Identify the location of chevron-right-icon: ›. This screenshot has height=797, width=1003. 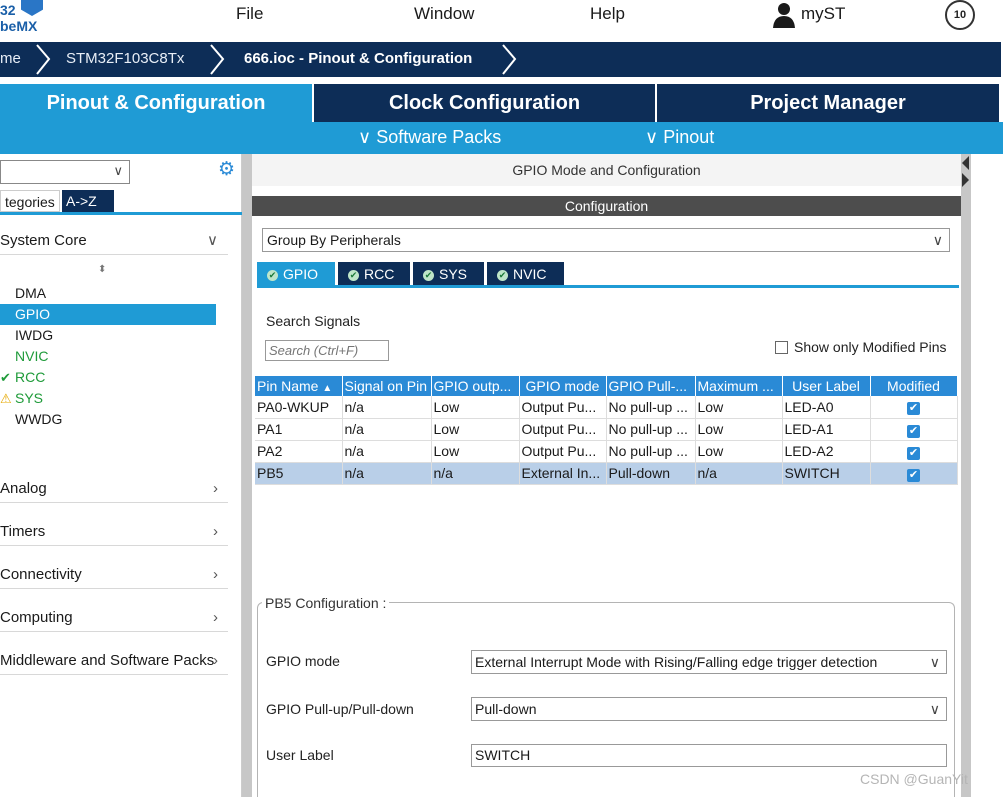
(215, 617).